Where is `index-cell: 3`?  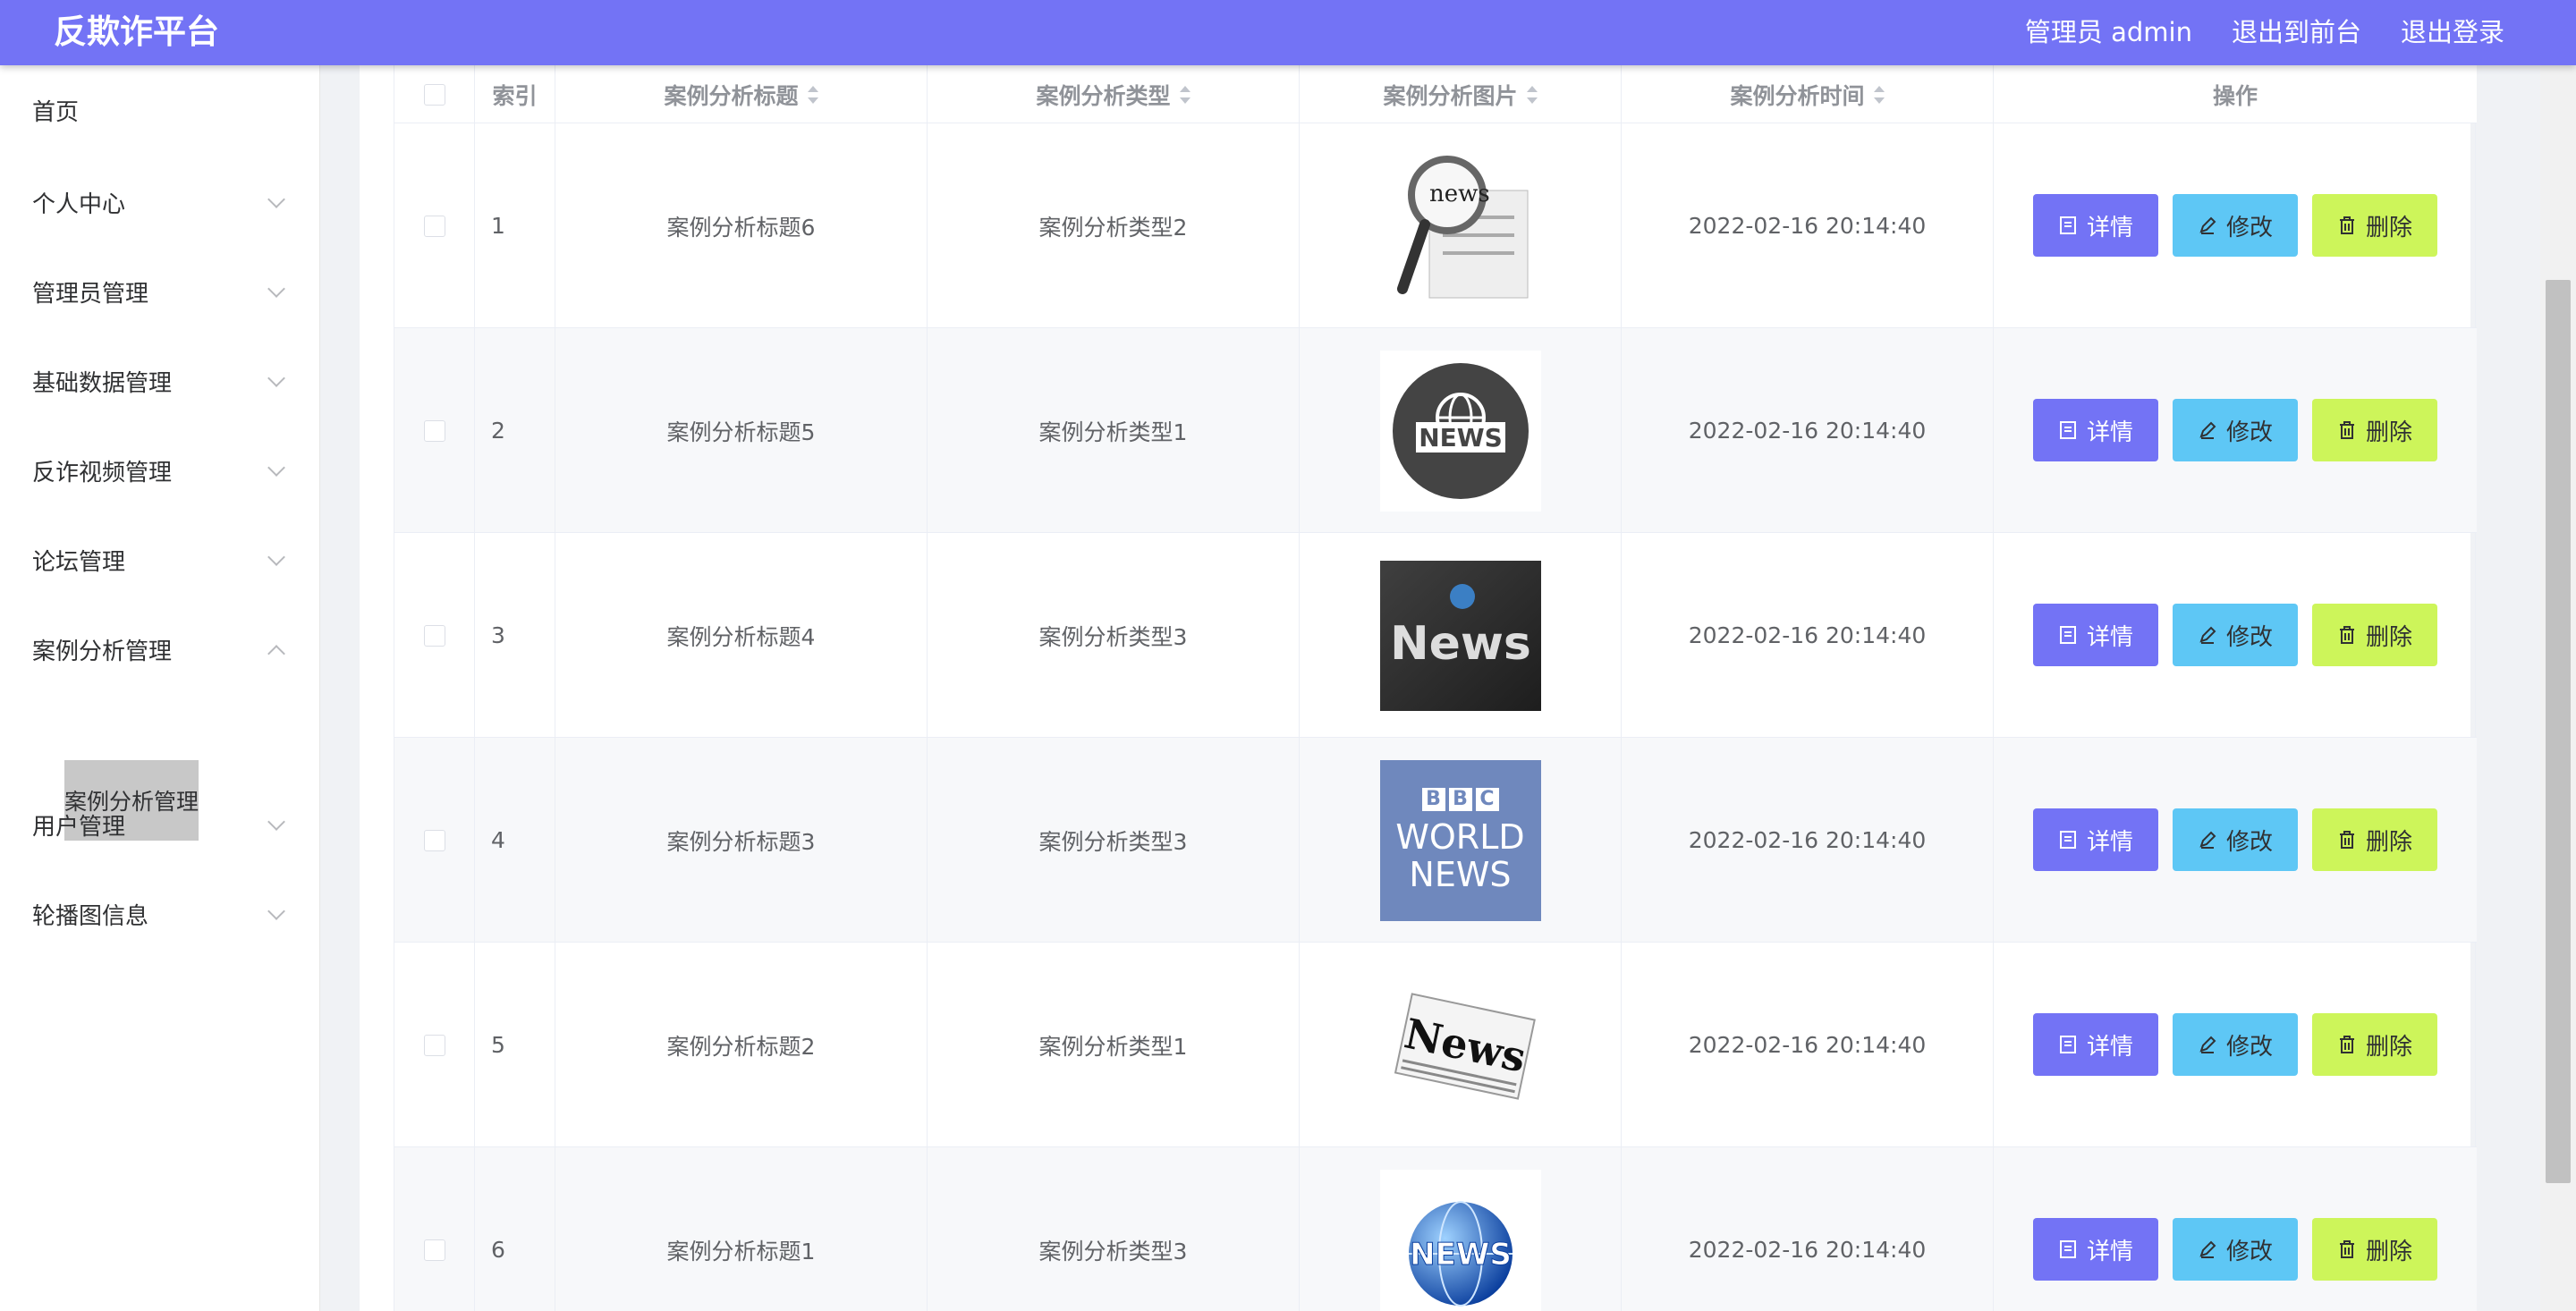 index-cell: 3 is located at coordinates (515, 635).